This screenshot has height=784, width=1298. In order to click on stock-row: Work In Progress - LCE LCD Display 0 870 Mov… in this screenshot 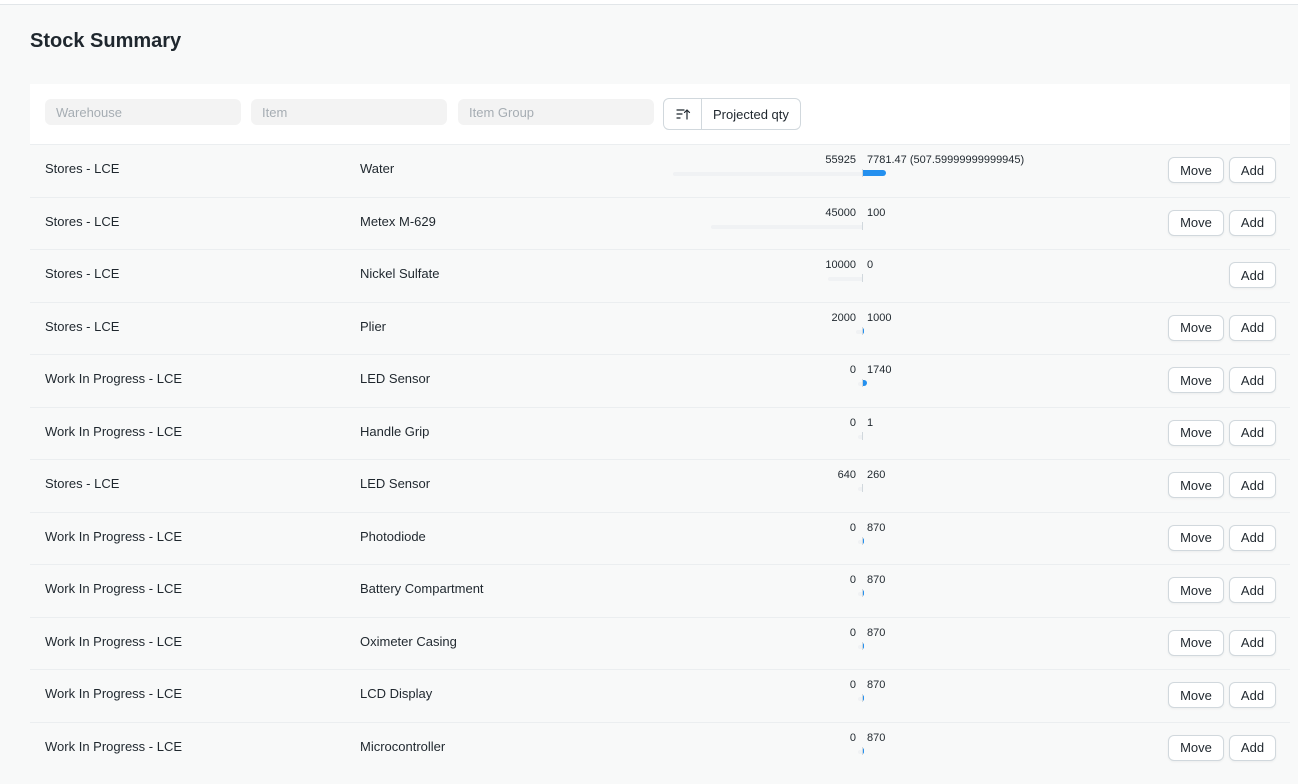, I will do `click(660, 695)`.